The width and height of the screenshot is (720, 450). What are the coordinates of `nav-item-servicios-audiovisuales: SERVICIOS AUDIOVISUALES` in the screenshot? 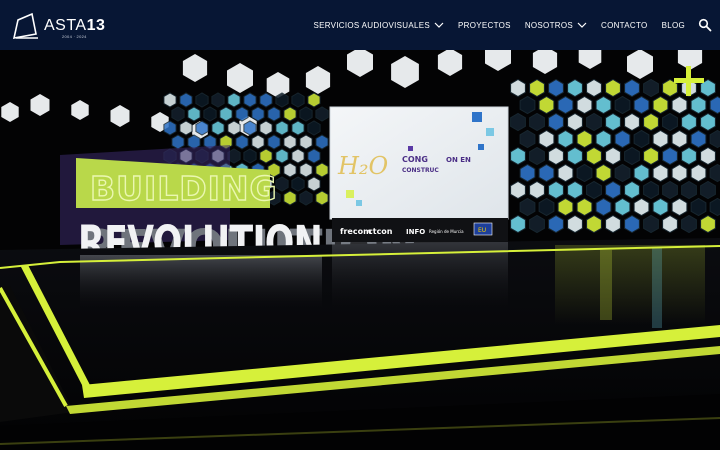 It's located at (378, 25).